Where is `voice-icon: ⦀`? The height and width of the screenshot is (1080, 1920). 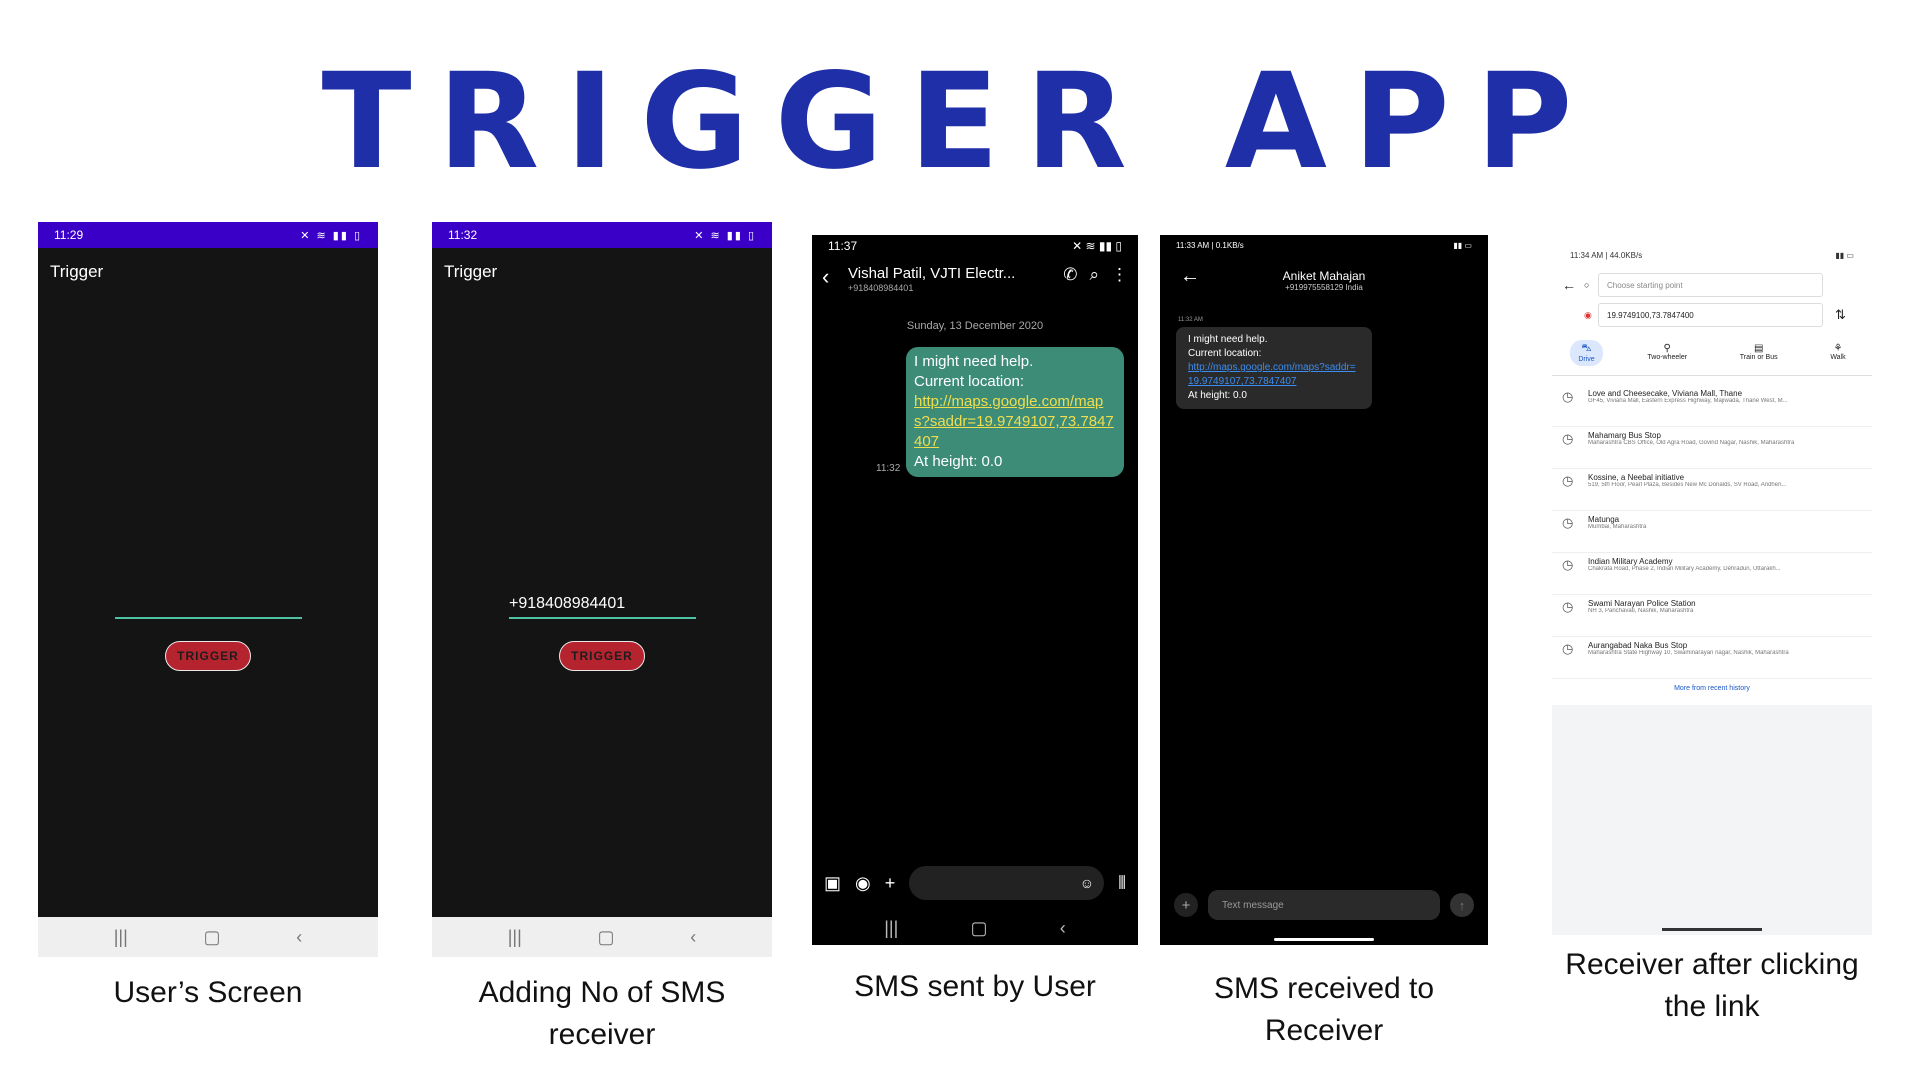 voice-icon: ⦀ is located at coordinates (1122, 883).